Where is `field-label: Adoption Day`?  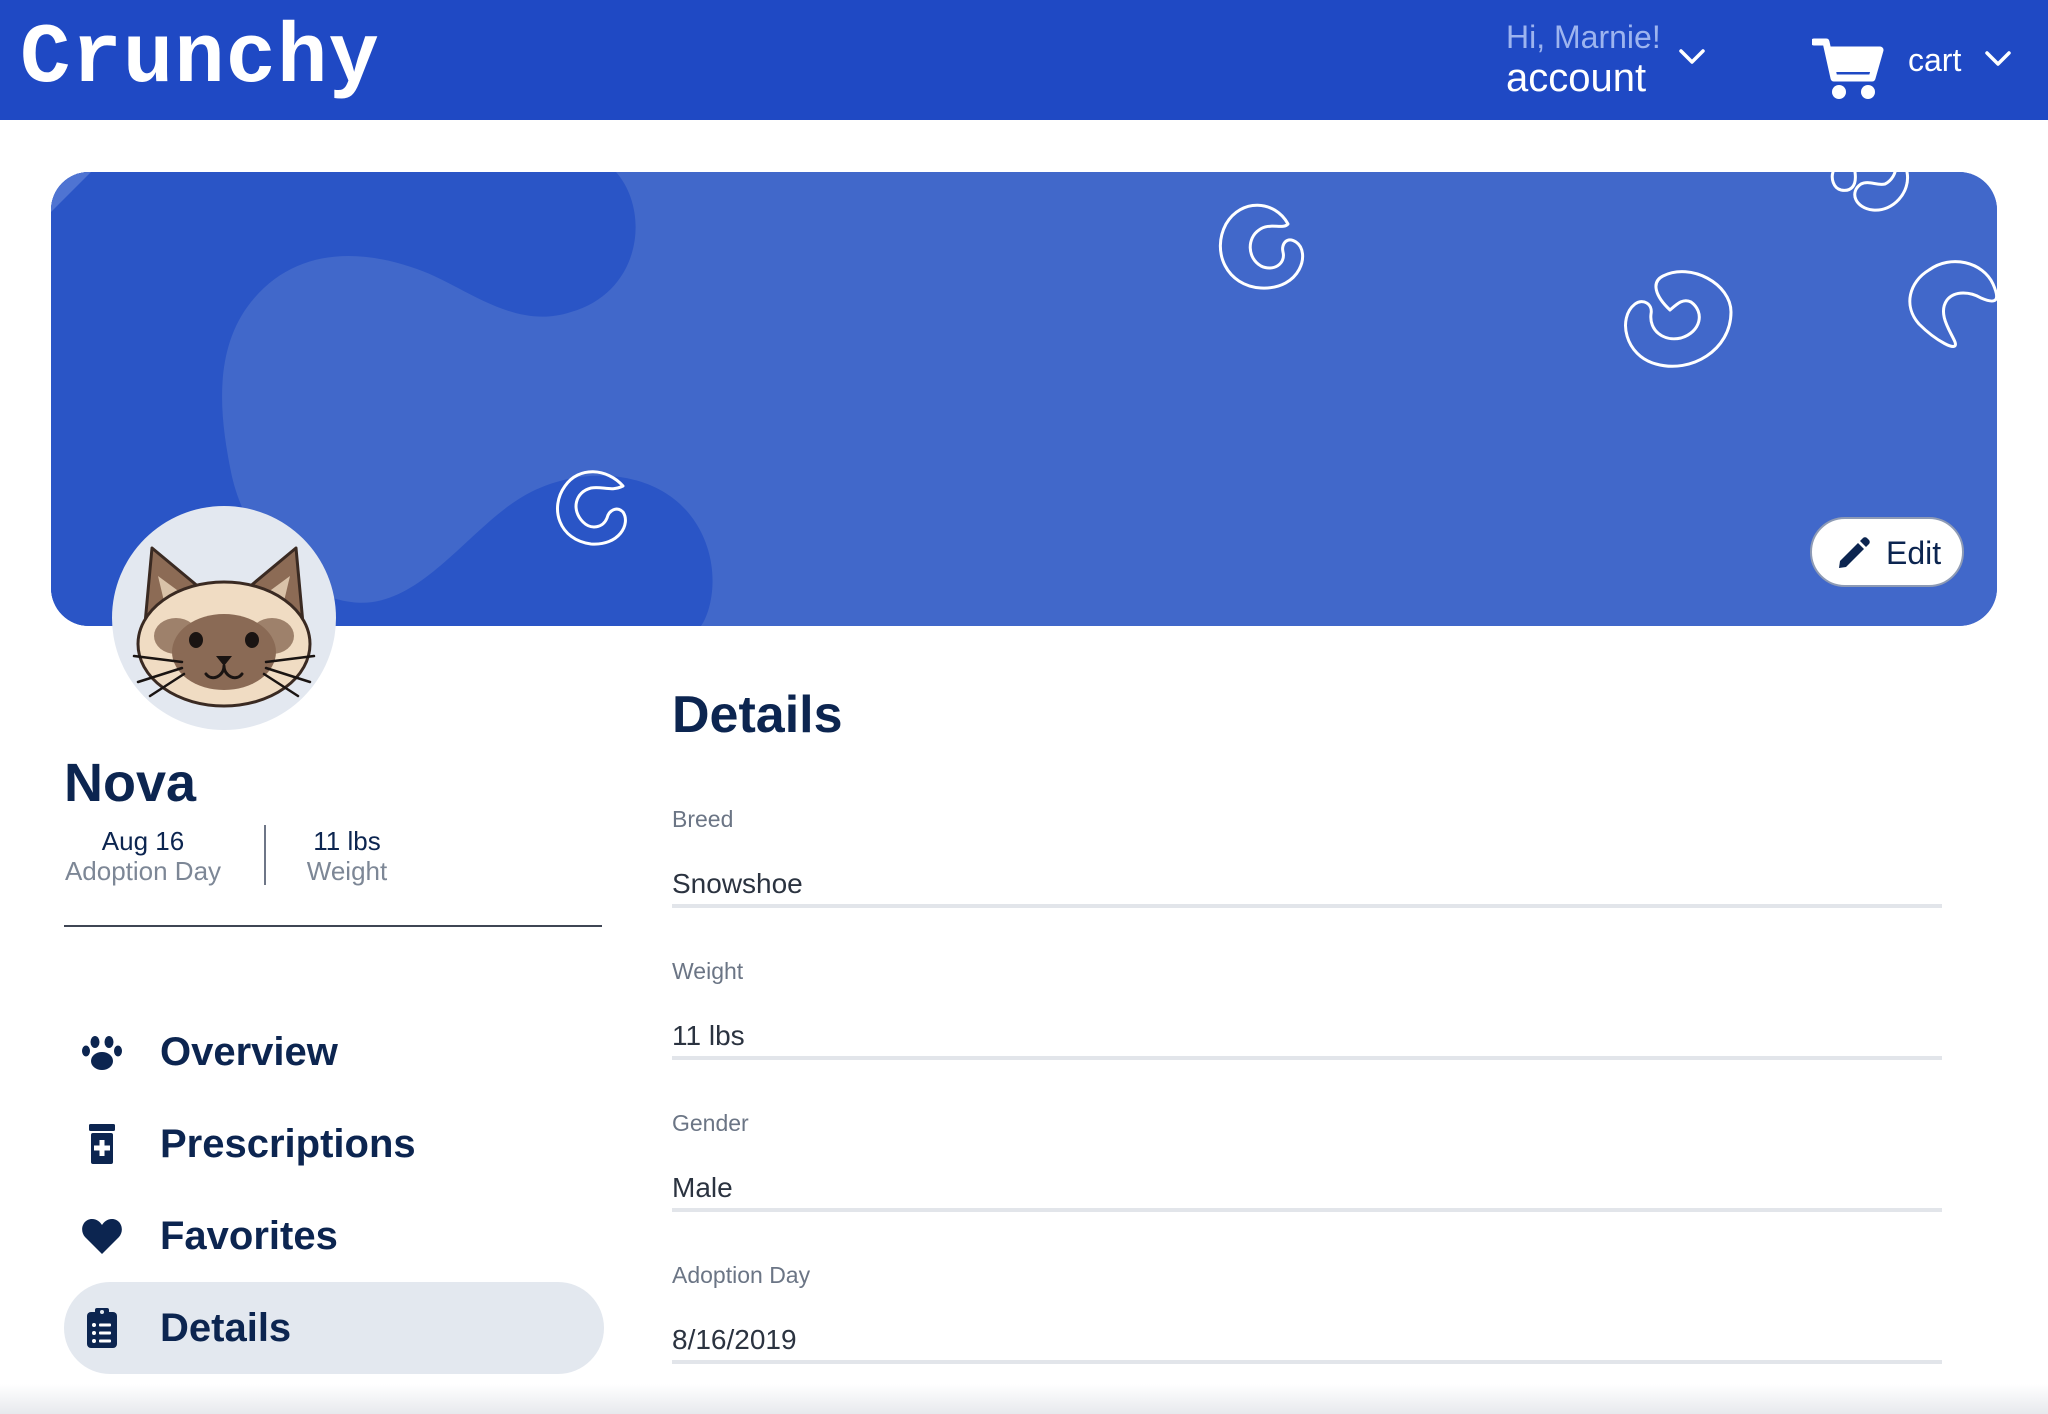 field-label: Adoption Day is located at coordinates (741, 1275).